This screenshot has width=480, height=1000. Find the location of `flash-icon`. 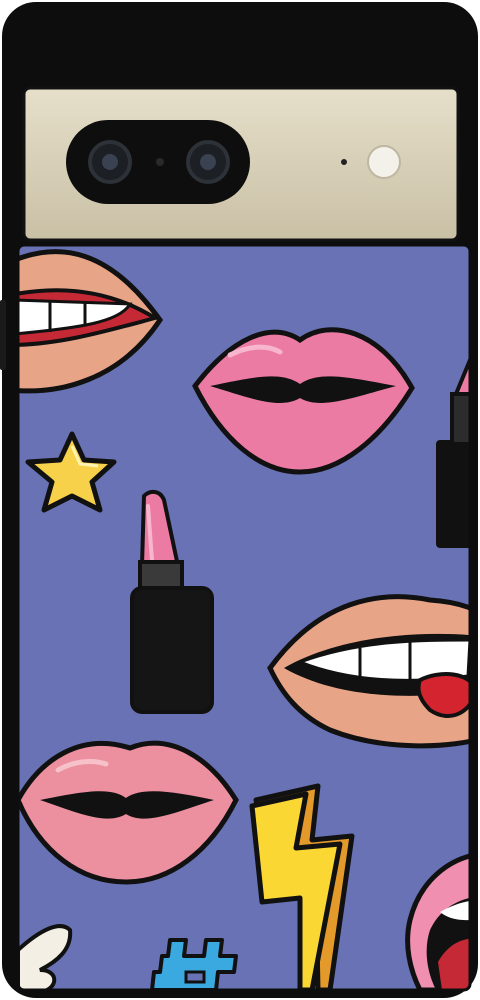

flash-icon is located at coordinates (384, 162).